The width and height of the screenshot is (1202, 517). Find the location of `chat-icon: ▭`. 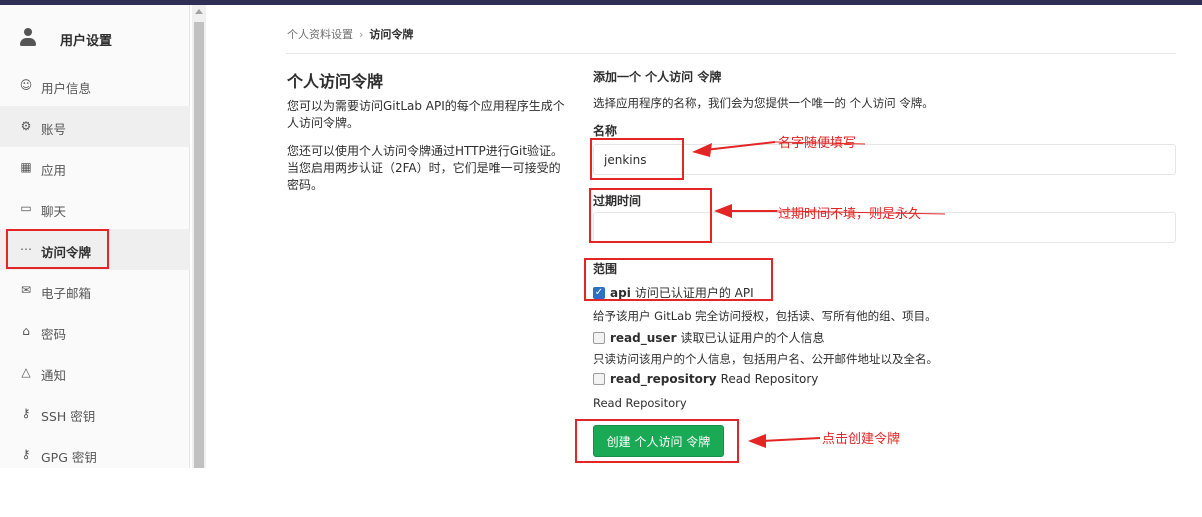

chat-icon: ▭ is located at coordinates (26, 208).